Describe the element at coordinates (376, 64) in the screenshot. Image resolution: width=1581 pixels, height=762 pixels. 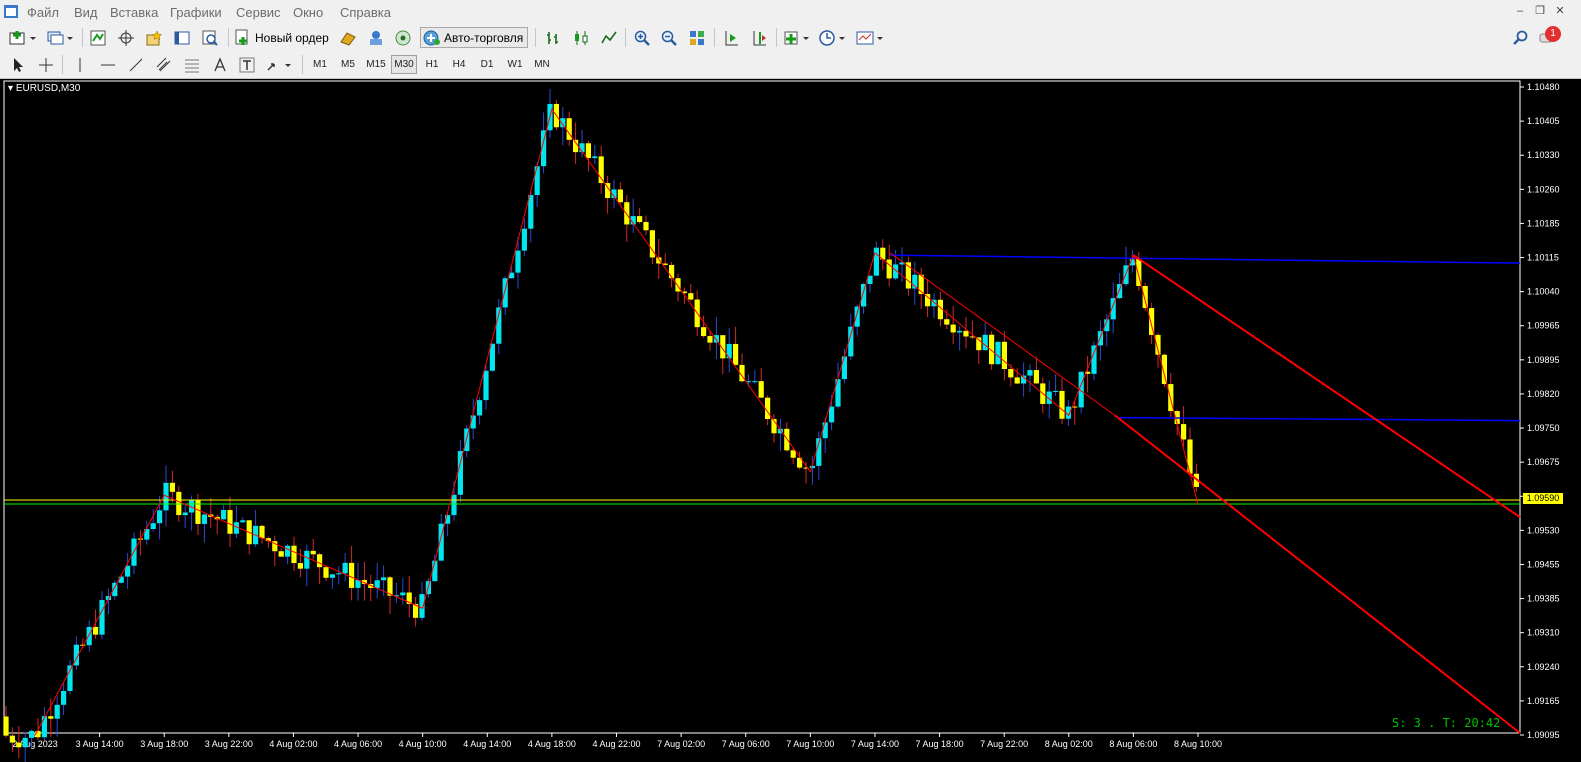
I see `timeframe-m15: M15` at that location.